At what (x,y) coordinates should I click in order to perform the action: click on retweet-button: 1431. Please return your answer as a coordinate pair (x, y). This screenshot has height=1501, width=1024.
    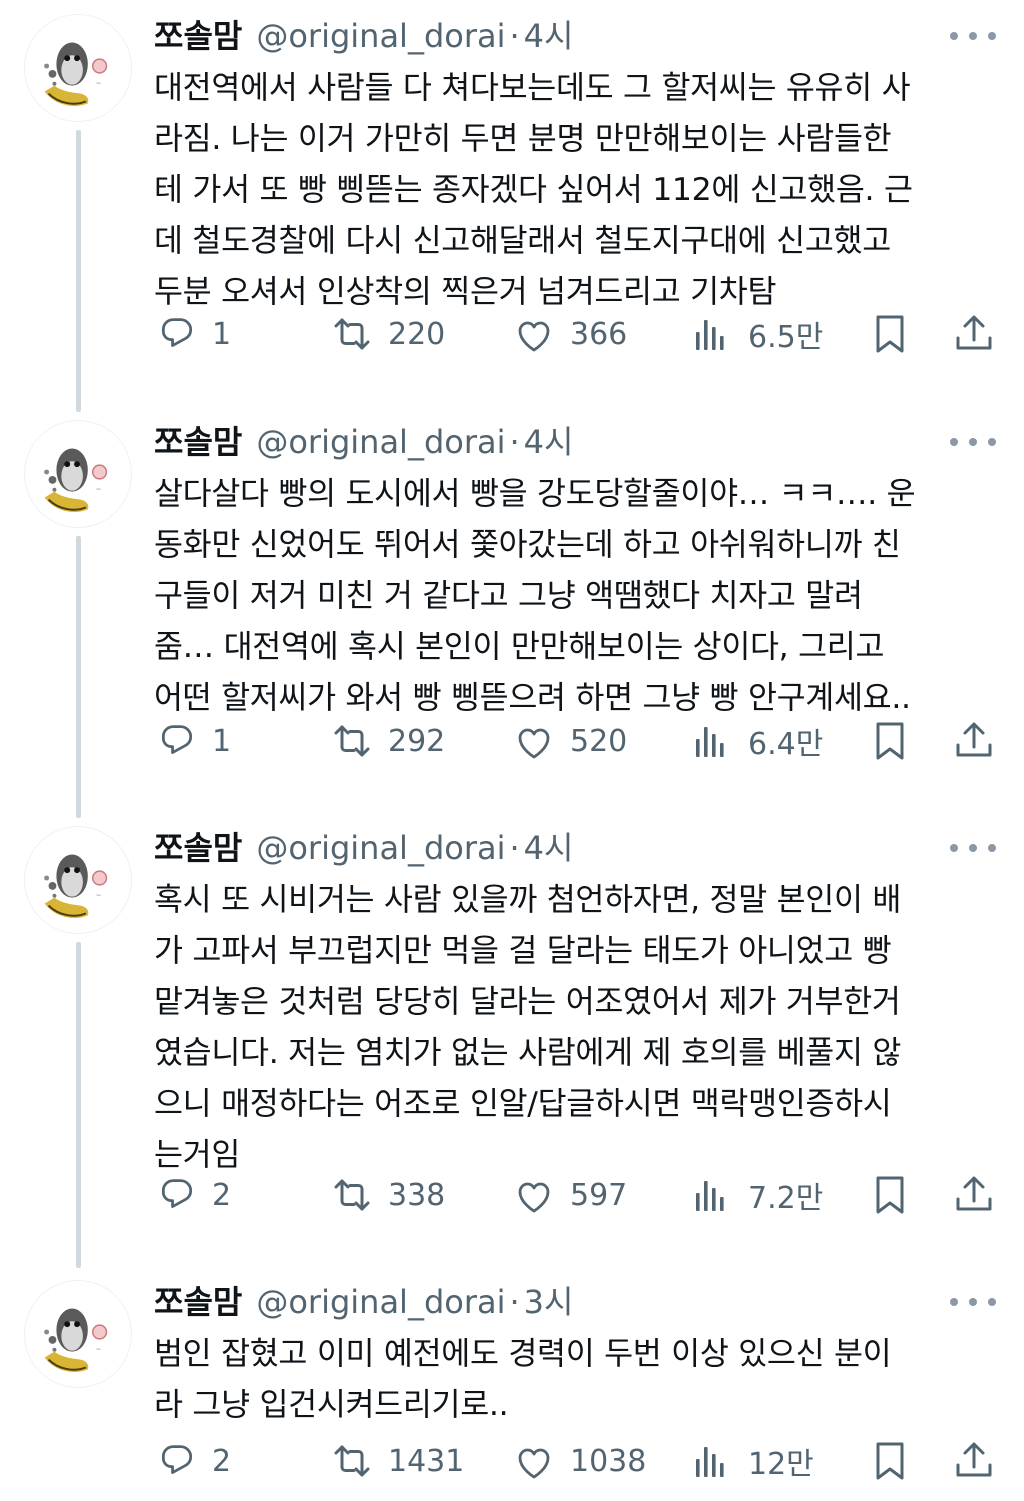
    Looking at the image, I should click on (397, 1461).